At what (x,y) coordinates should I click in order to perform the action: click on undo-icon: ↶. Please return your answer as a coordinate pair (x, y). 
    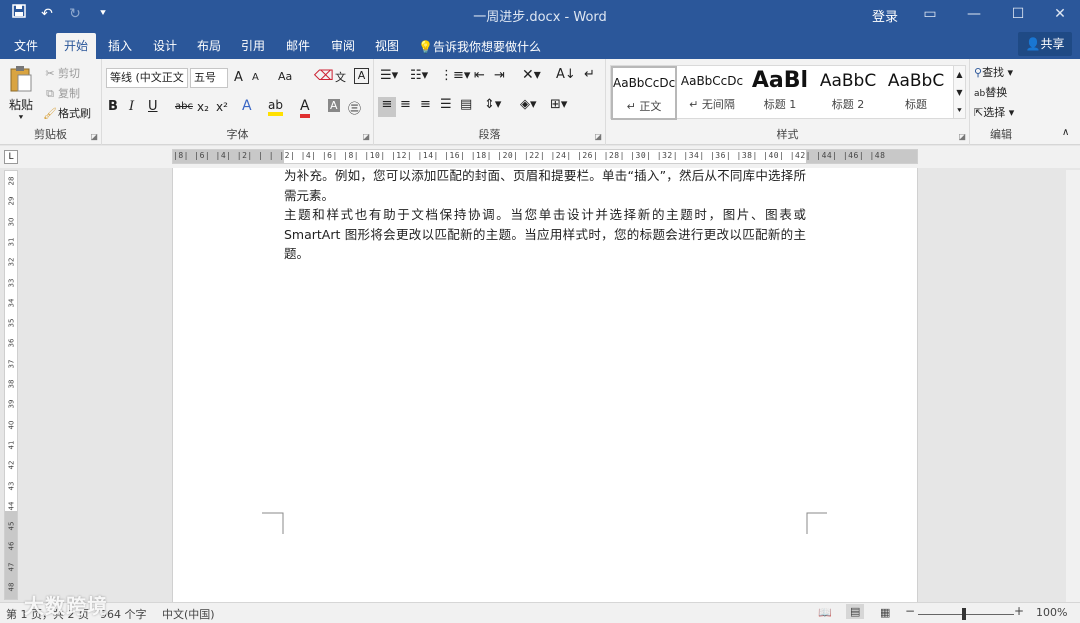
    Looking at the image, I should click on (47, 14).